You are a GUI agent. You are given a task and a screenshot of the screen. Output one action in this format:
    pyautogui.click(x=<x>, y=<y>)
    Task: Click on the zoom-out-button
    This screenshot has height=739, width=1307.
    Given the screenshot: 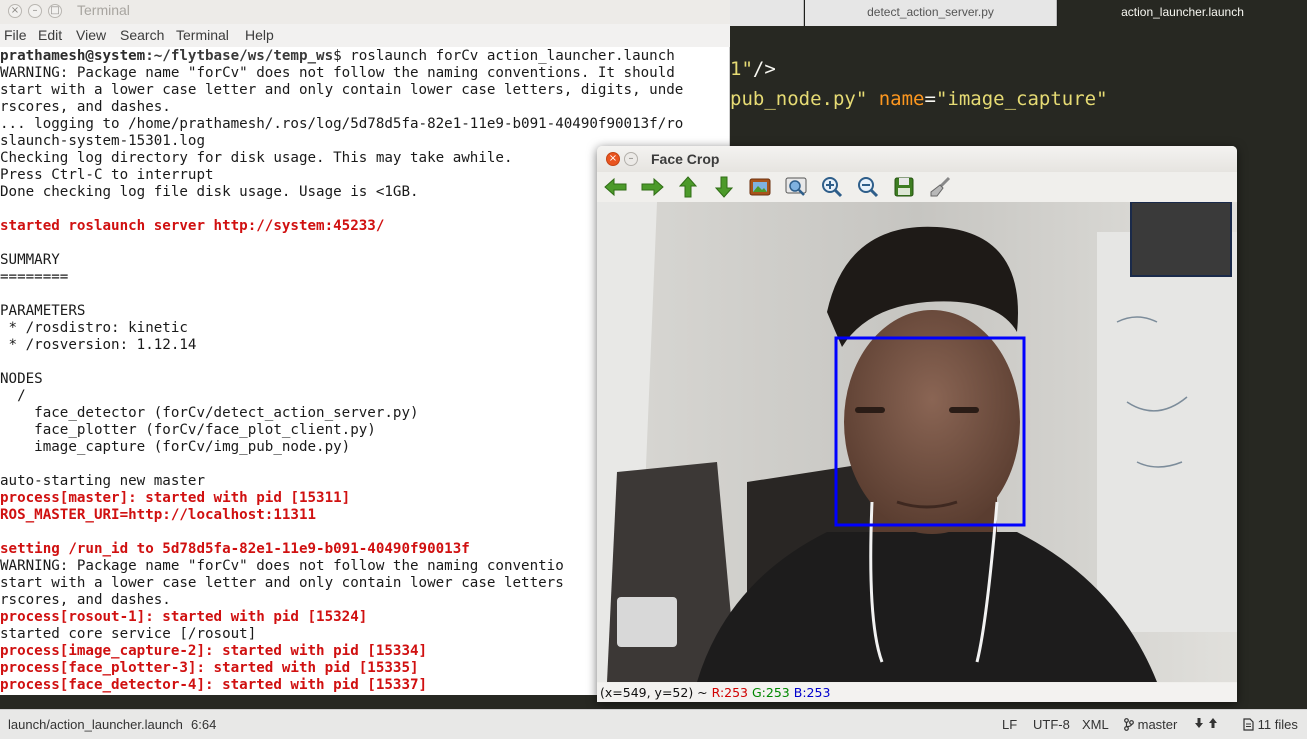 What is the action you would take?
    pyautogui.click(x=868, y=187)
    